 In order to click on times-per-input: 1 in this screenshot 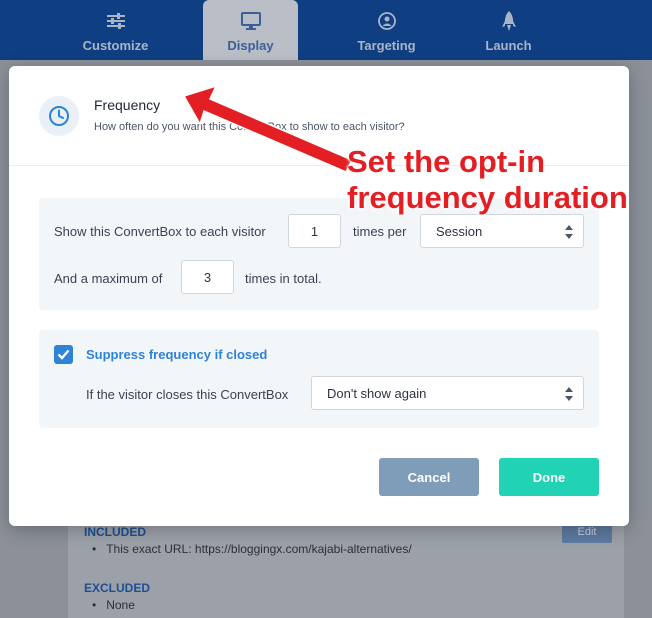, I will do `click(314, 231)`.